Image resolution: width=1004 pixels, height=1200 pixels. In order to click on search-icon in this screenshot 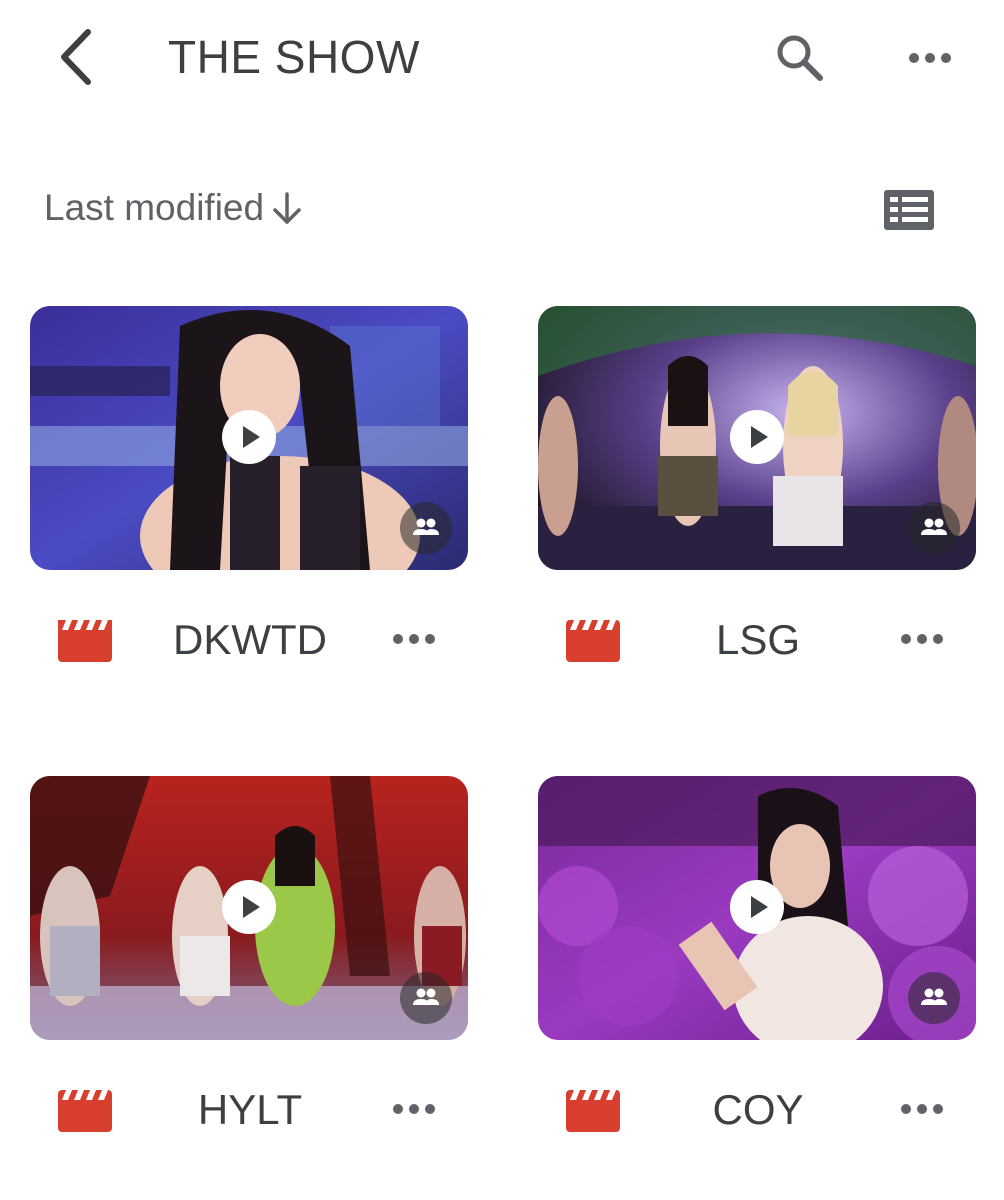, I will do `click(800, 58)`.